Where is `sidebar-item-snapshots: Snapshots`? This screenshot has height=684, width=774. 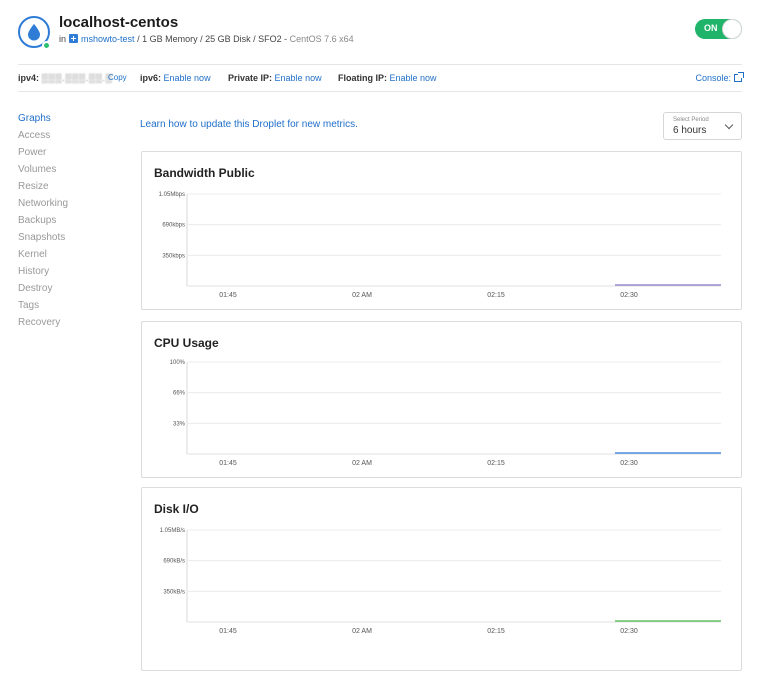 sidebar-item-snapshots: Snapshots is located at coordinates (68, 240).